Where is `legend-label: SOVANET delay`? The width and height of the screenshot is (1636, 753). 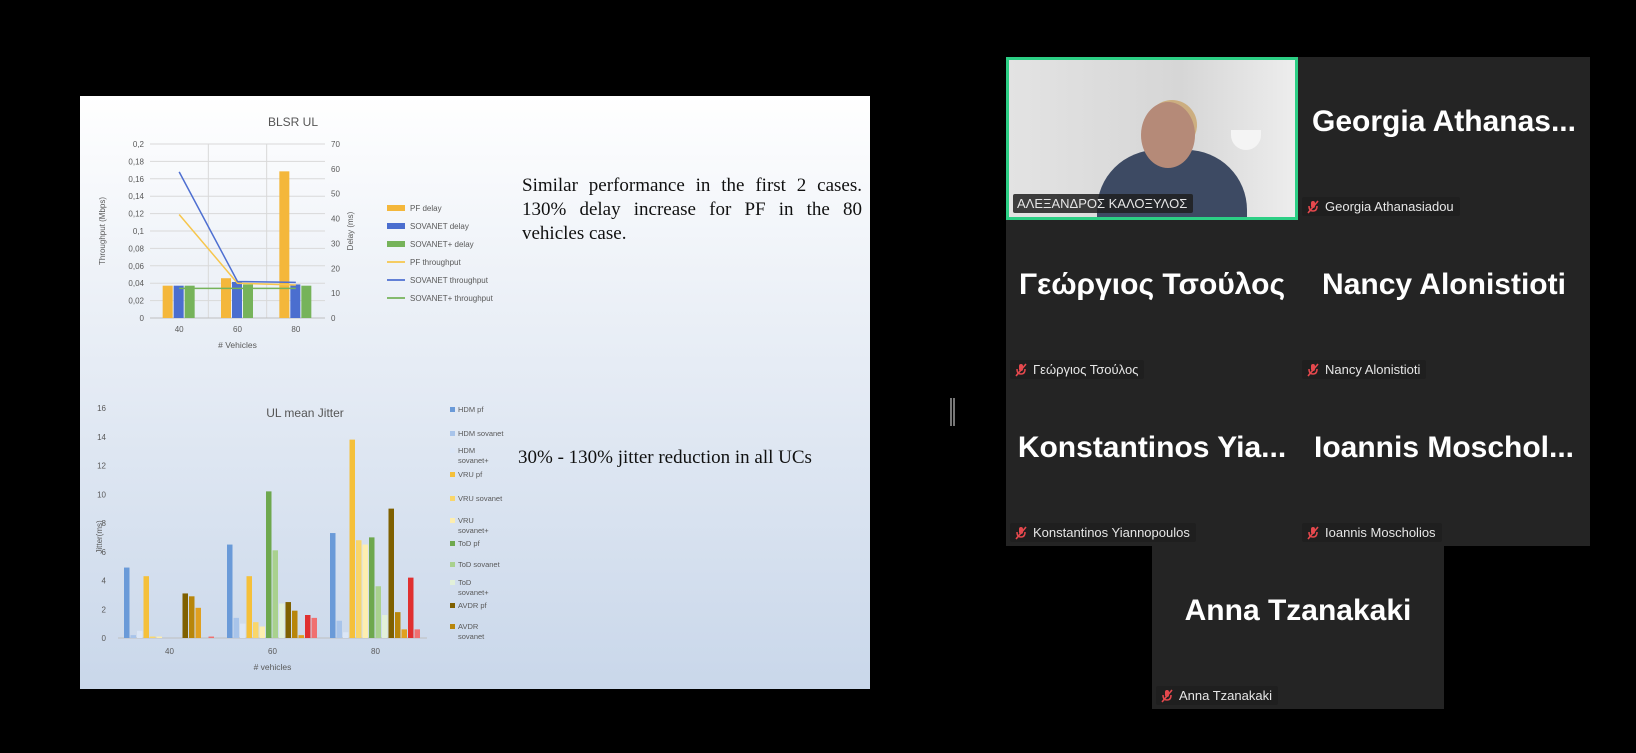 legend-label: SOVANET delay is located at coordinates (439, 226).